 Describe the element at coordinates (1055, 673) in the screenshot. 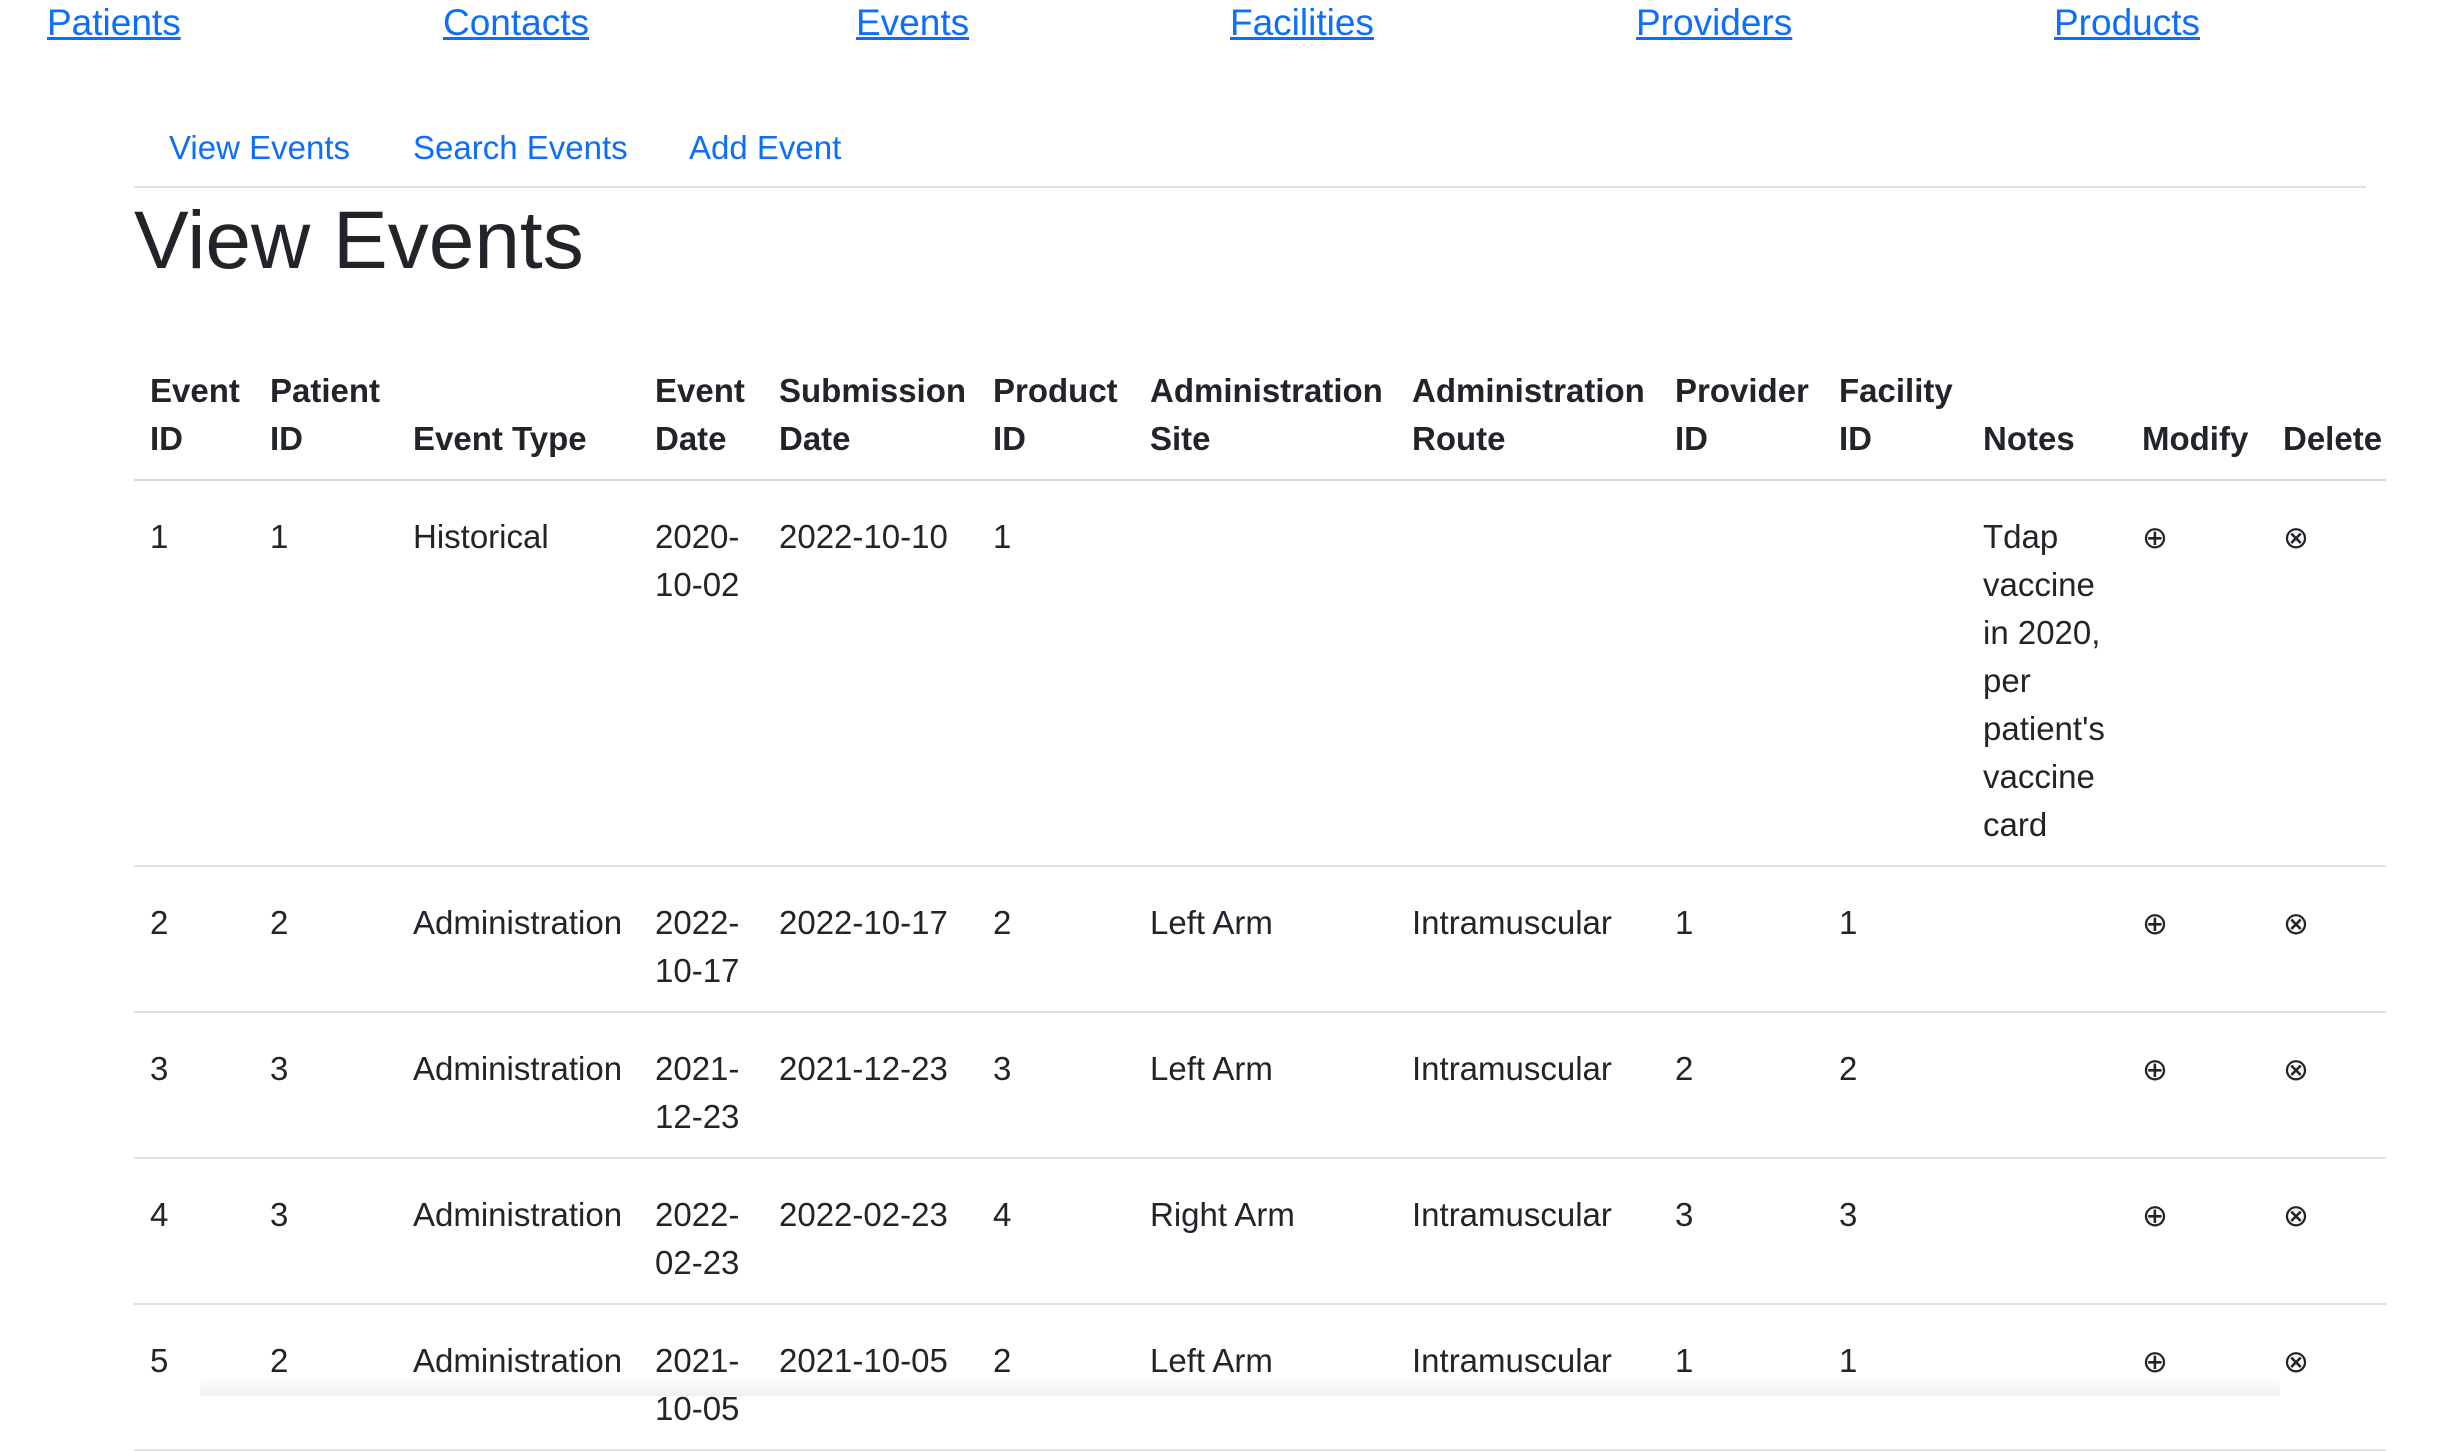

I see `cell-product-id: 1` at that location.